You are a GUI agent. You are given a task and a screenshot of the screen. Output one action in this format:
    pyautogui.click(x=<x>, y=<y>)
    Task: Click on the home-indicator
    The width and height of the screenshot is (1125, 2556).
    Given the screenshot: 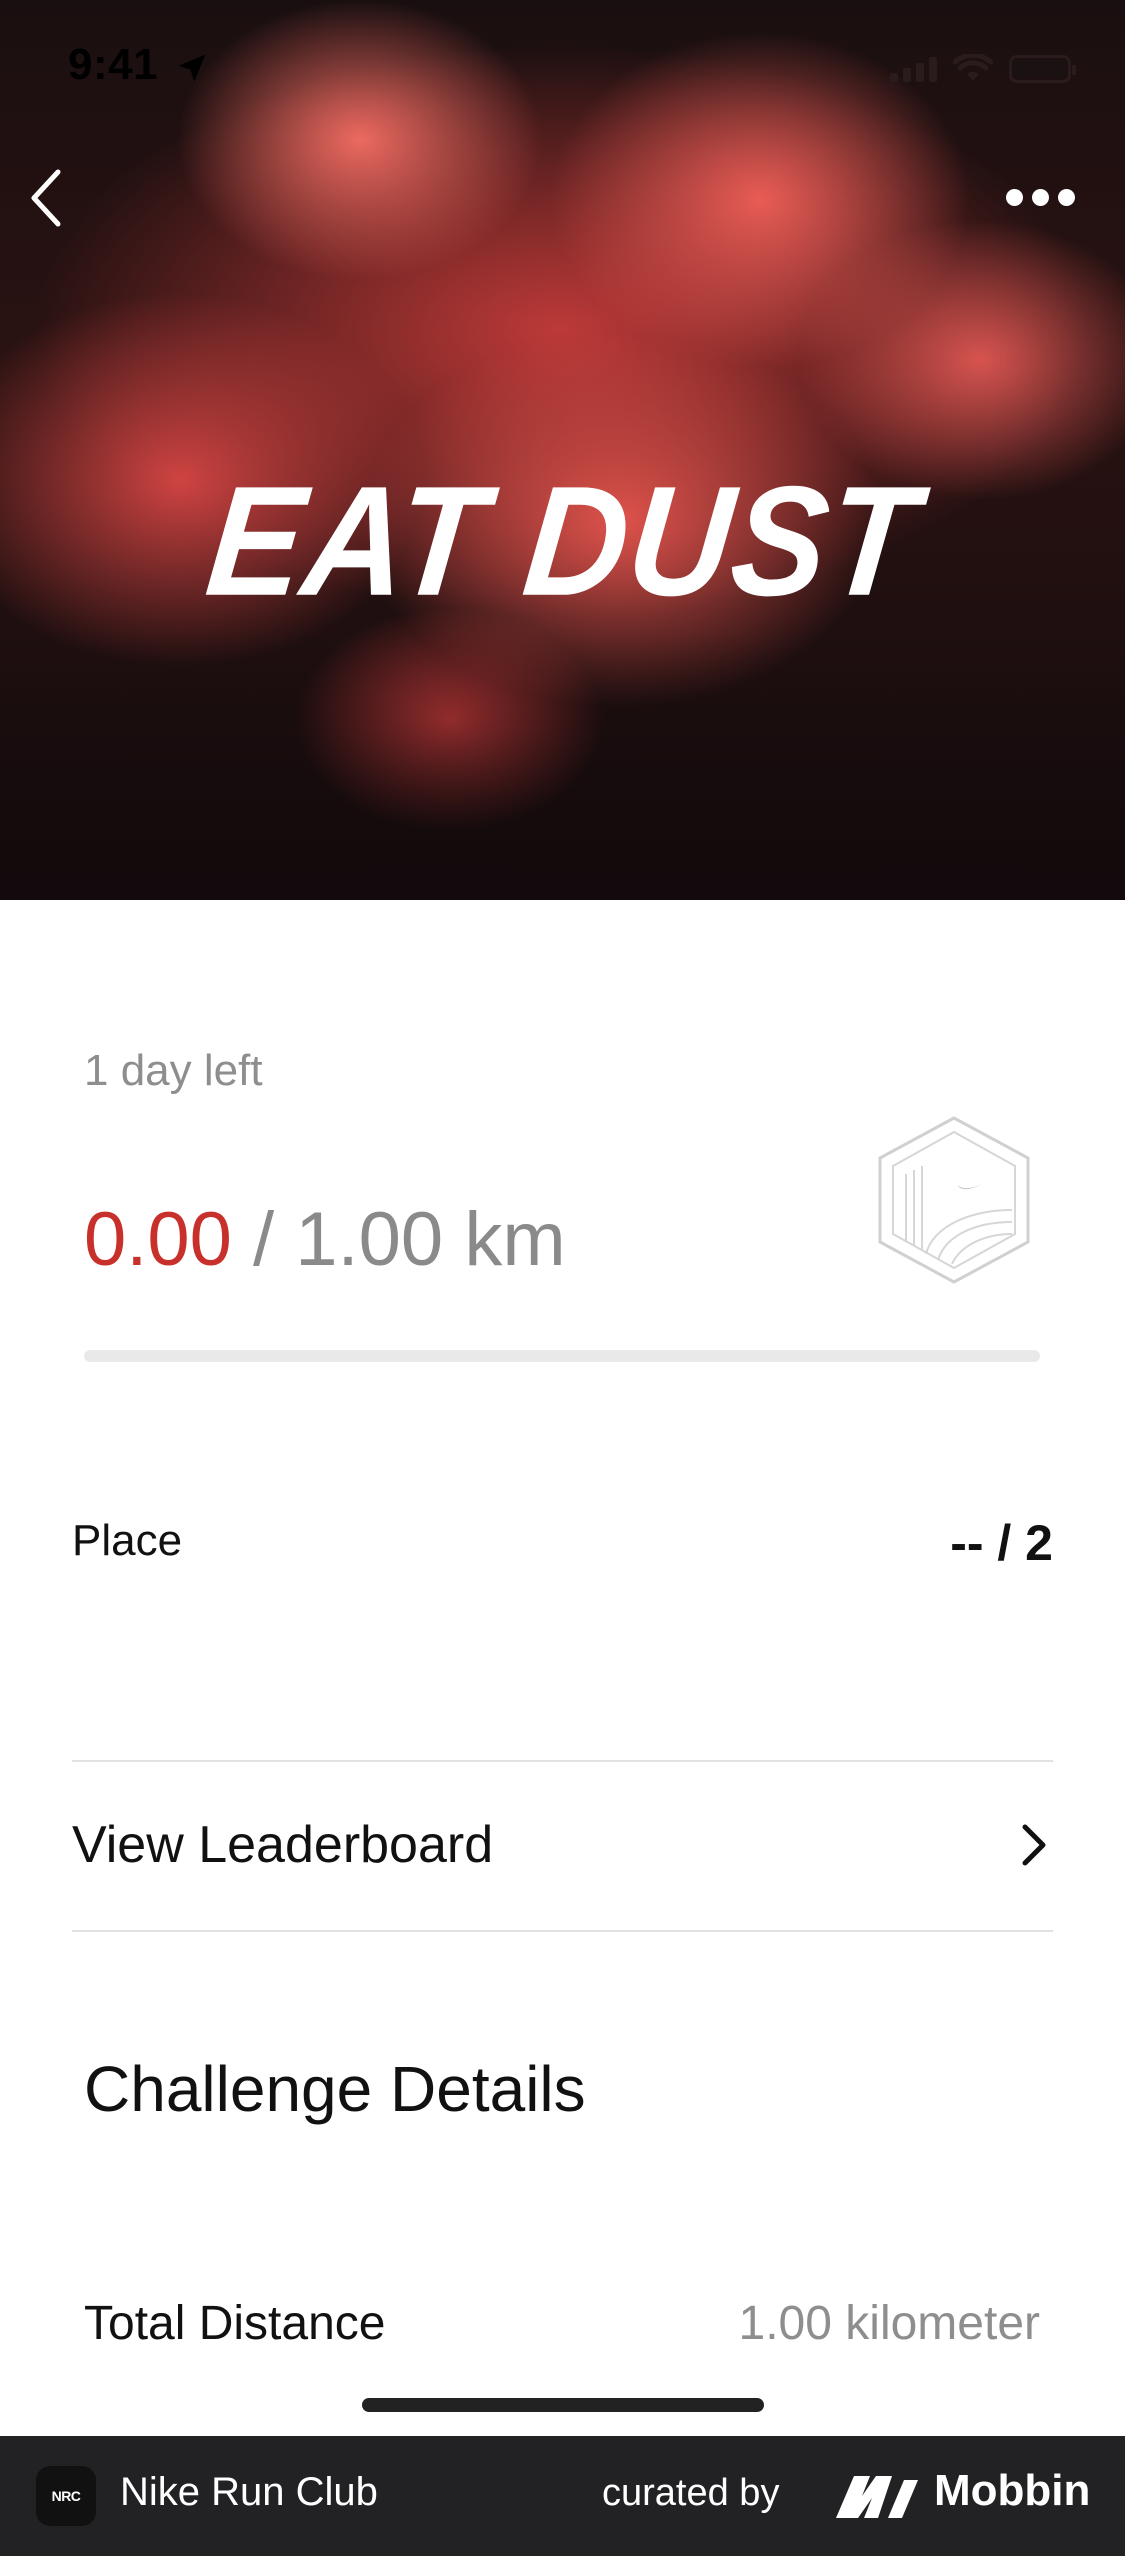 What is the action you would take?
    pyautogui.click(x=563, y=2405)
    